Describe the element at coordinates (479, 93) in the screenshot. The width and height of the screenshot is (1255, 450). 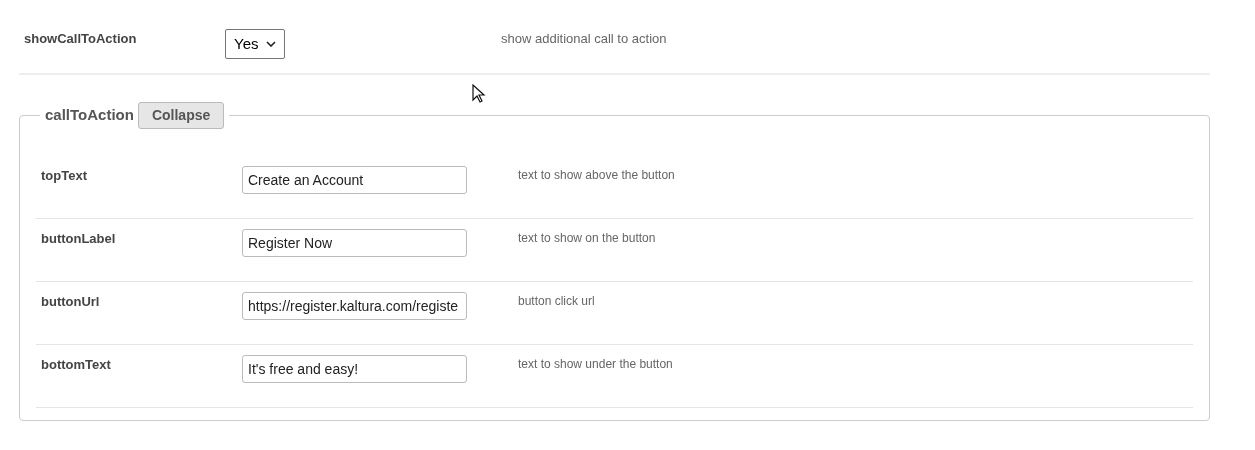
I see `mouse-pointer-icon` at that location.